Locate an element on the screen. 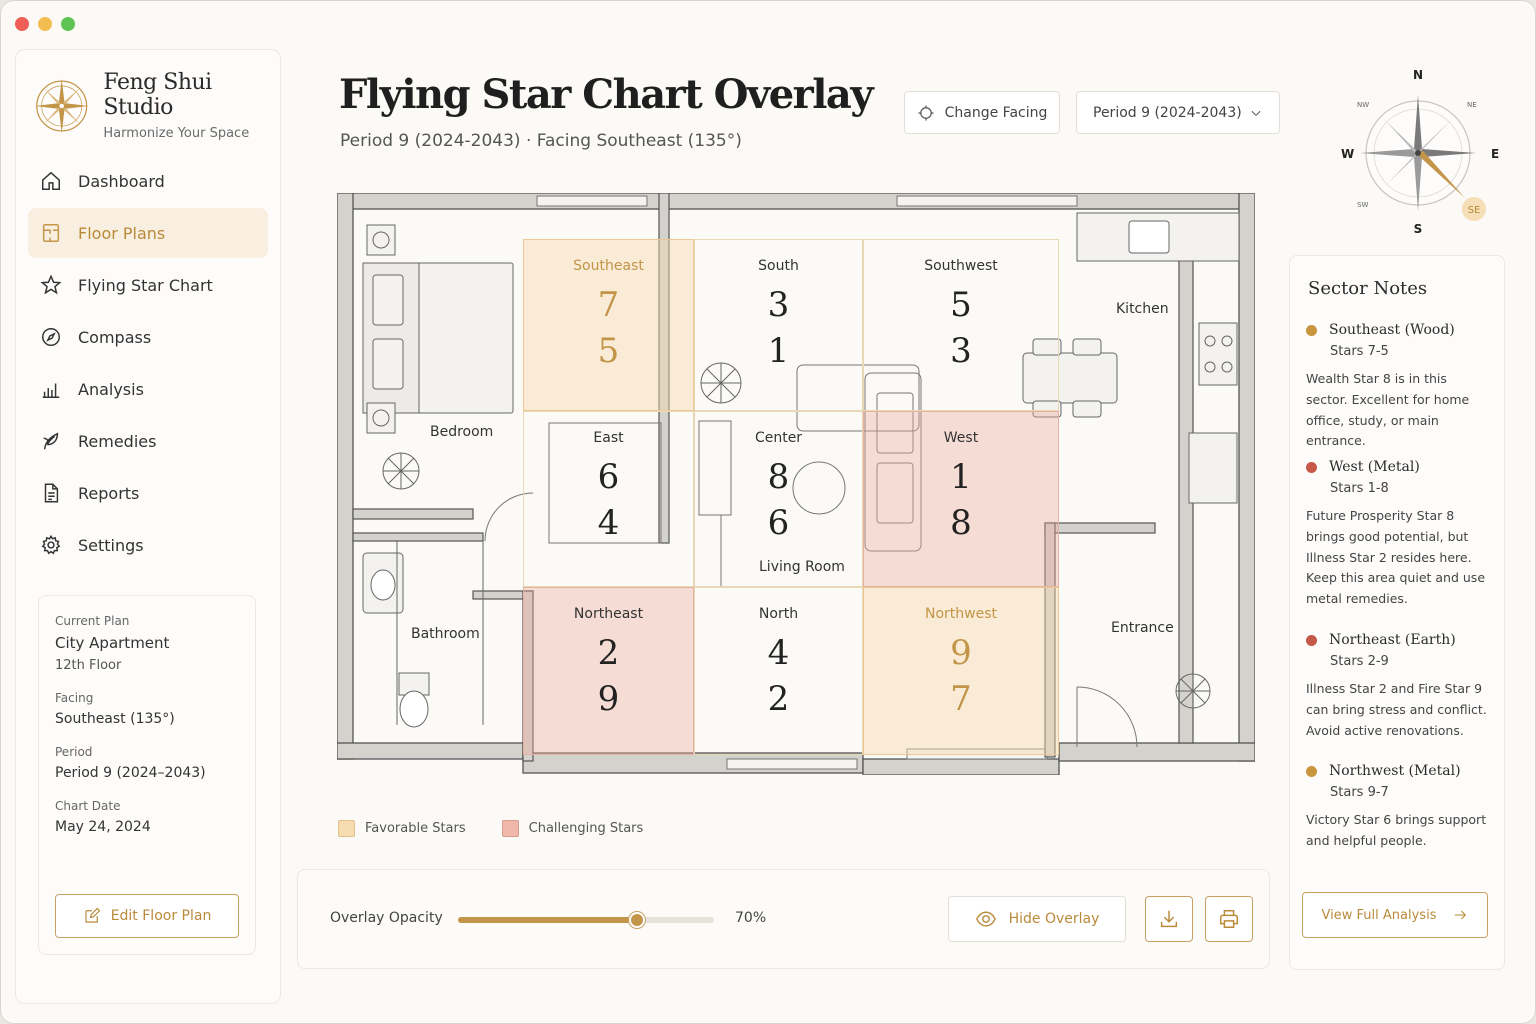 The width and height of the screenshot is (1536, 1024). document-icon is located at coordinates (51, 493).